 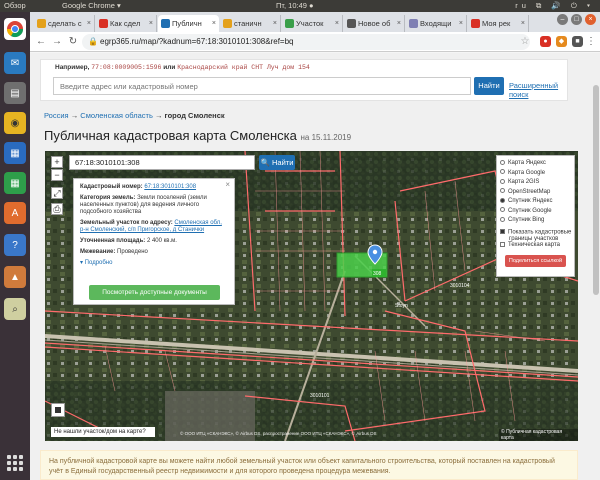 I want to click on layer-option-1: Карта Google, so click(x=535, y=174).